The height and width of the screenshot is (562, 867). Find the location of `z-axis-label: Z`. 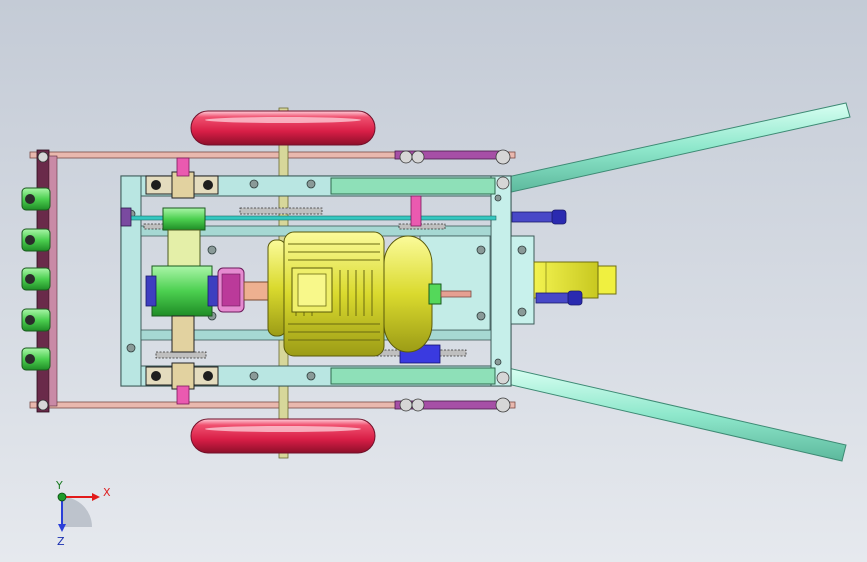

z-axis-label: Z is located at coordinates (61, 541).